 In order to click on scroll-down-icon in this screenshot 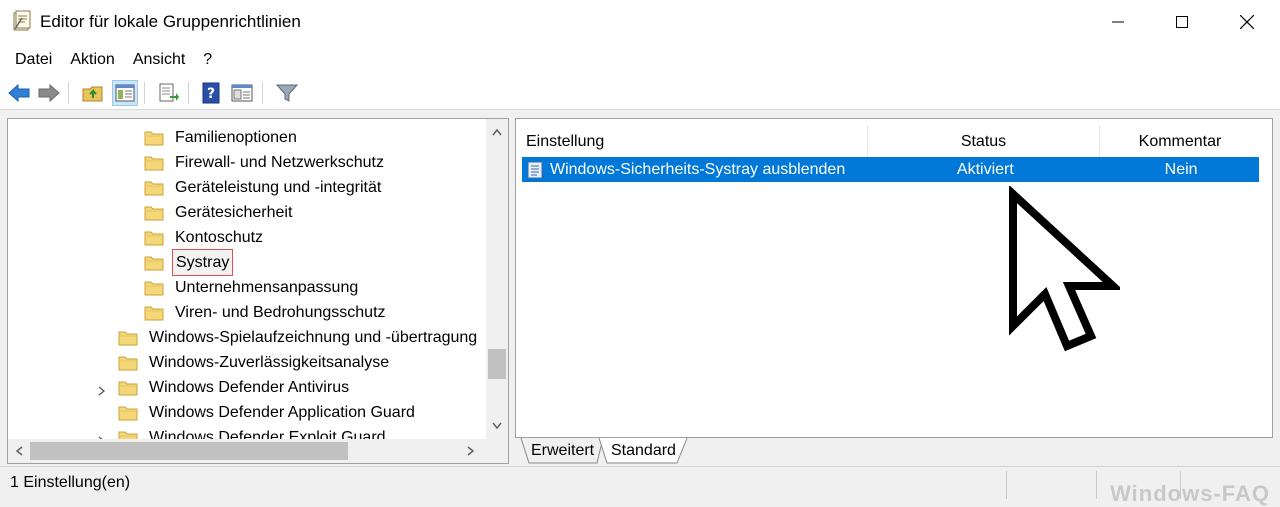, I will do `click(497, 426)`.